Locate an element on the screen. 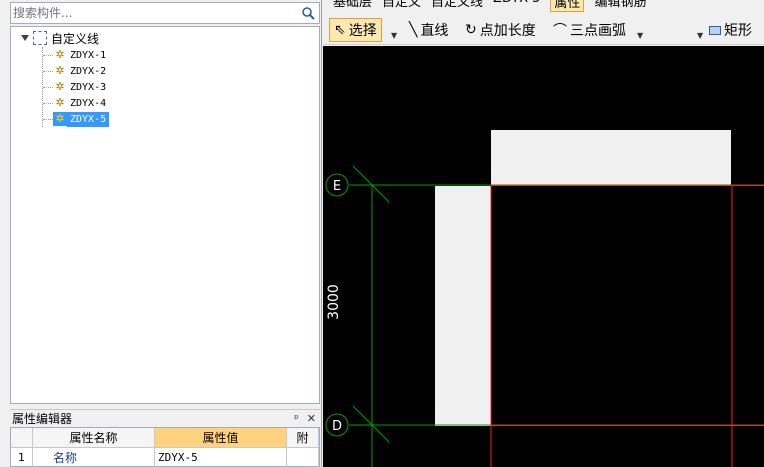 Image resolution: width=764 pixels, height=467 pixels. column-header-extra: 附 is located at coordinates (303, 438).